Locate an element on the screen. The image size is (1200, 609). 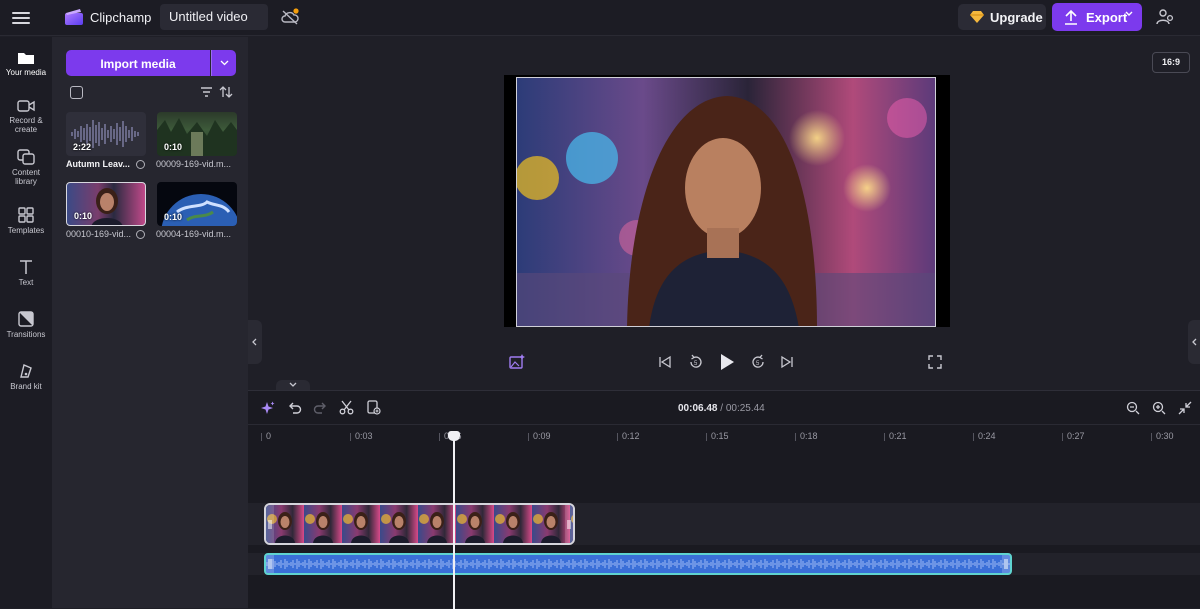
ruler-tick: 0:21 is located at coordinates (895, 436).